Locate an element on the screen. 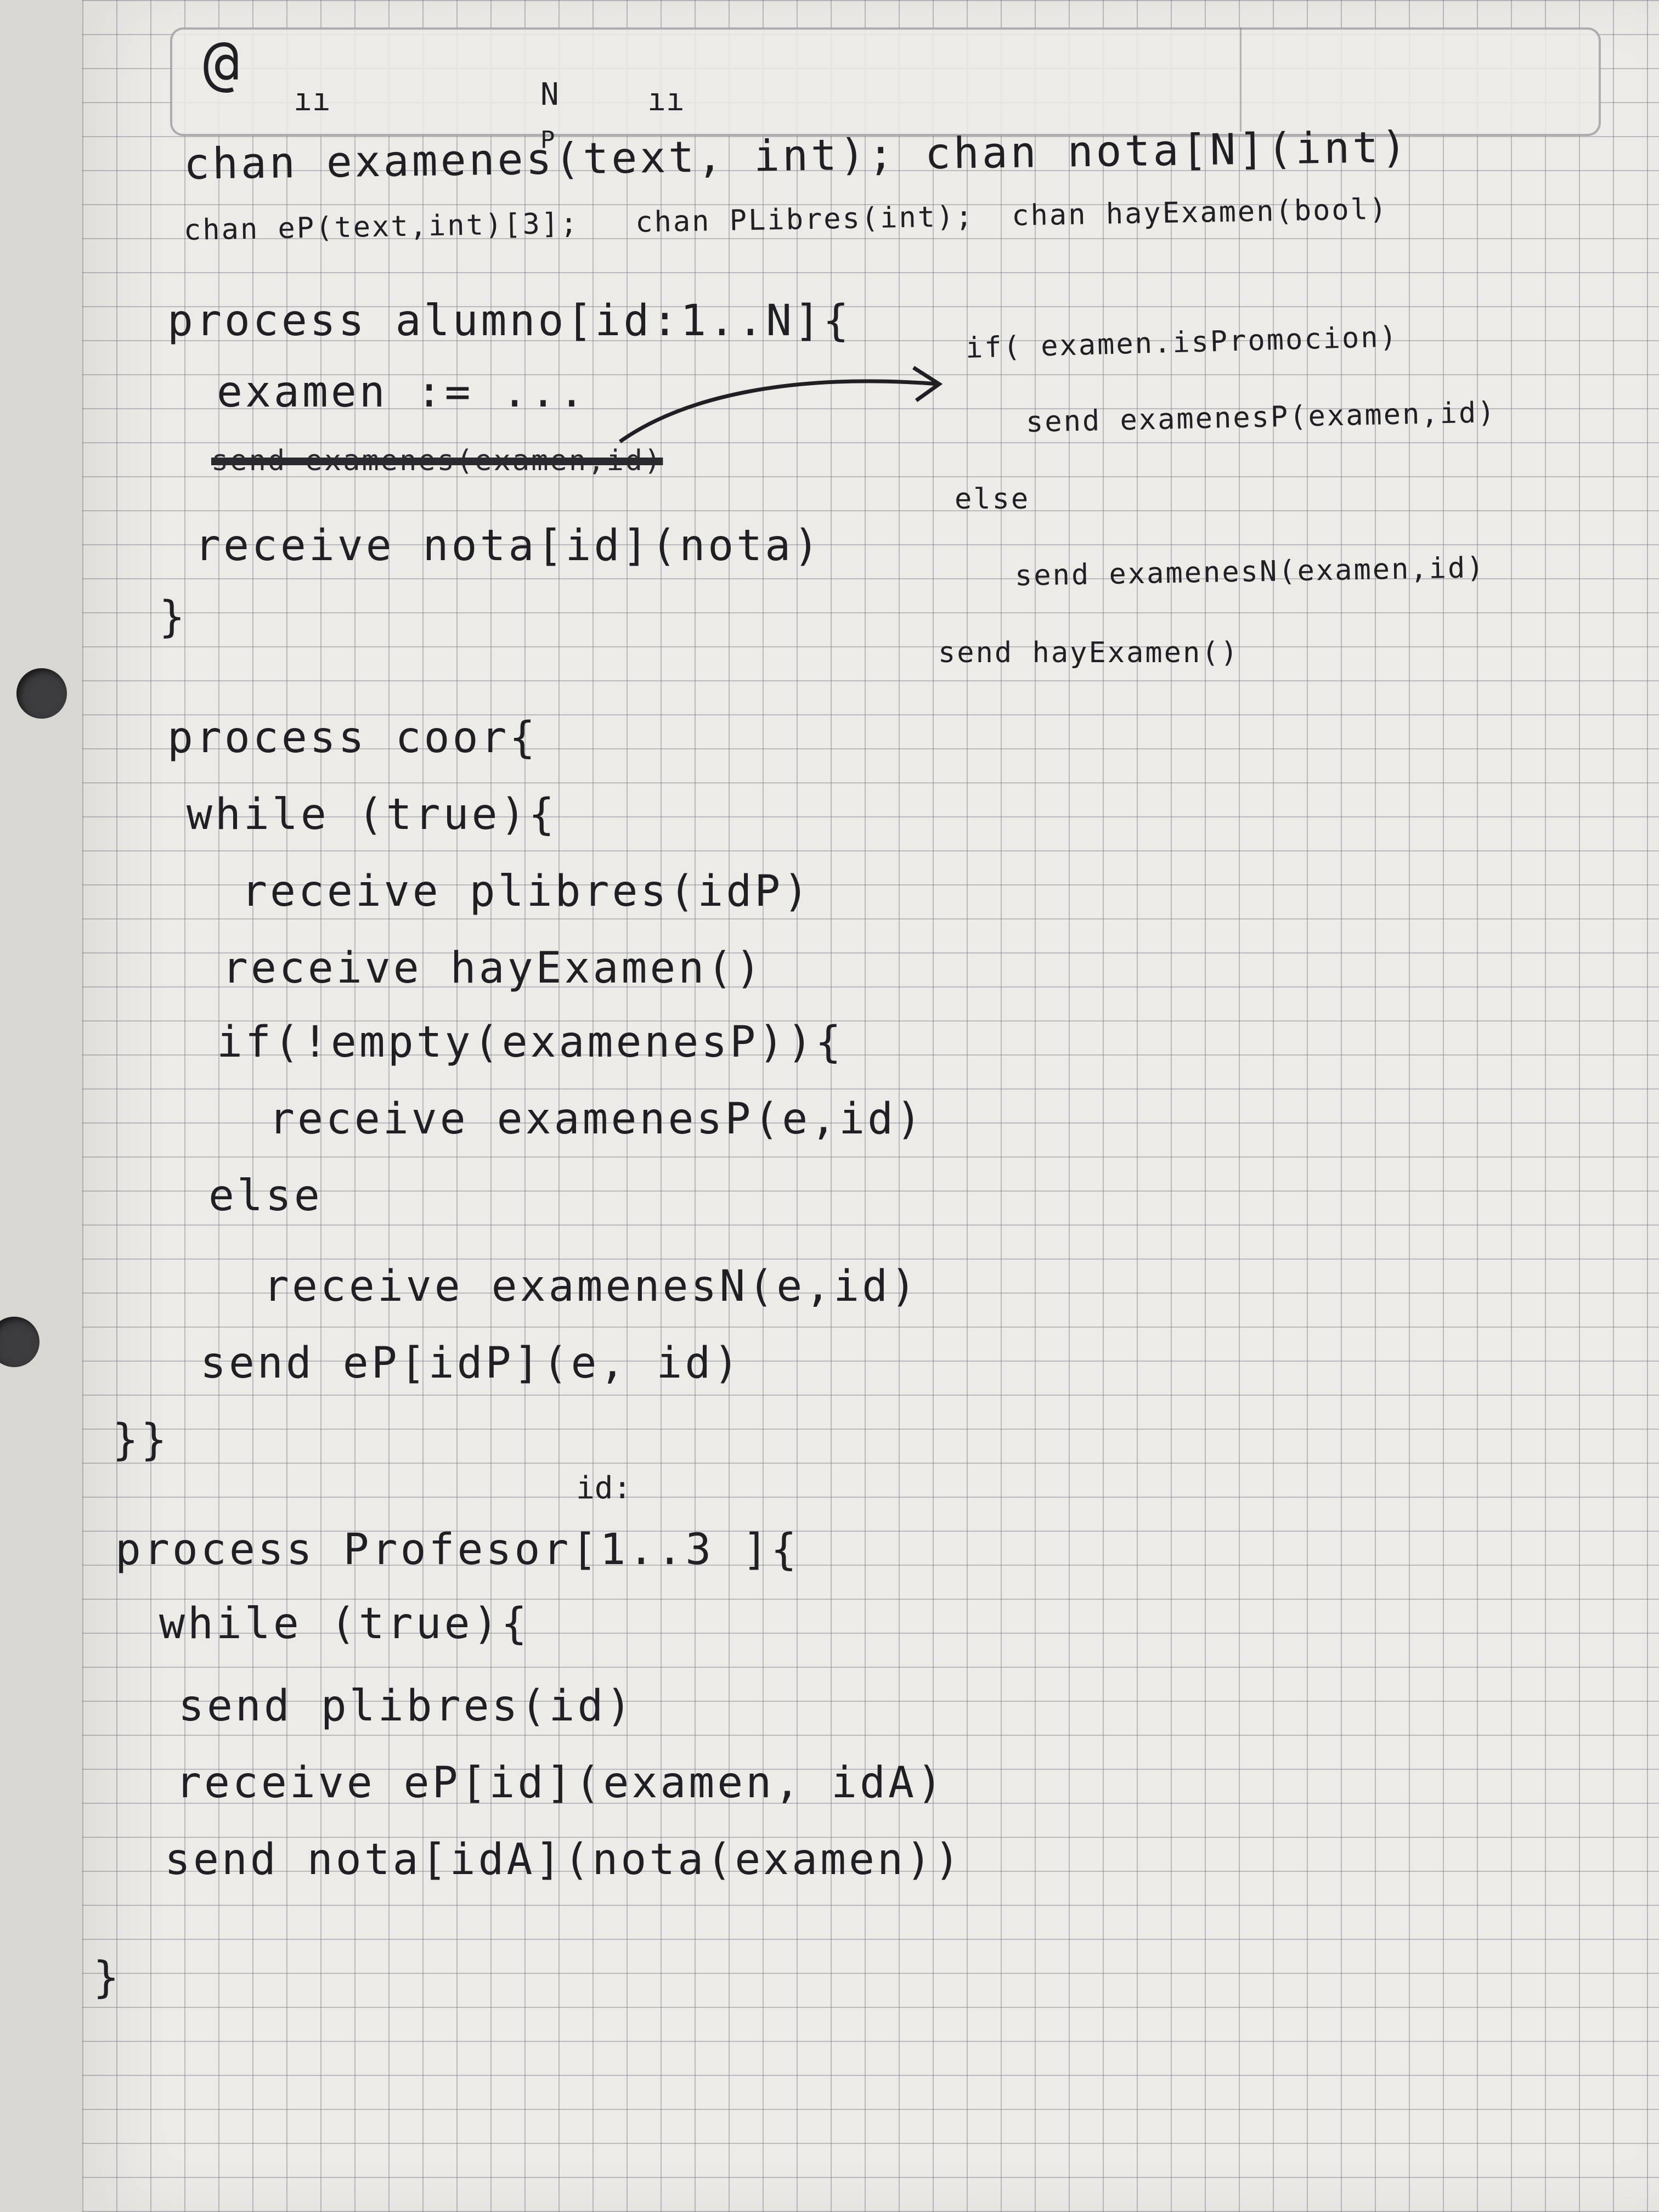  alumno-struck-line: send examenes(examen,id) is located at coordinates (437, 460).